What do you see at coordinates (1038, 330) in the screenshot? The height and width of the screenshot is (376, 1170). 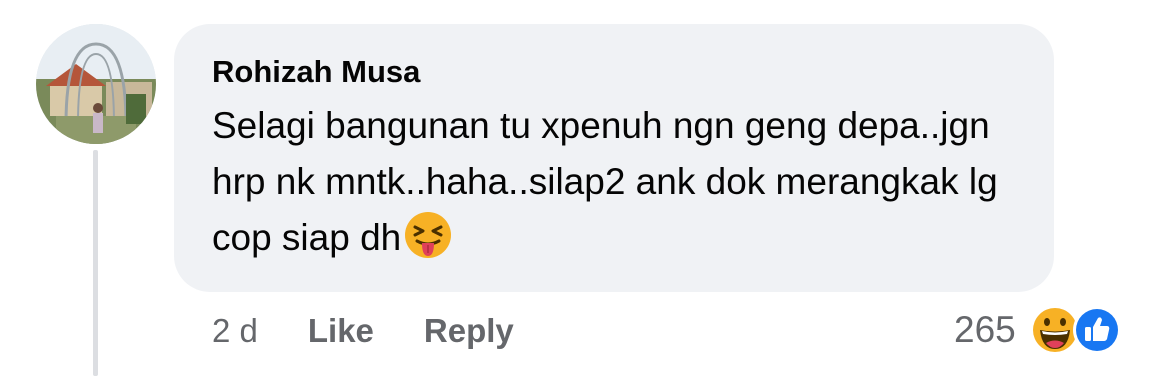 I see `reaction-summary: 265` at bounding box center [1038, 330].